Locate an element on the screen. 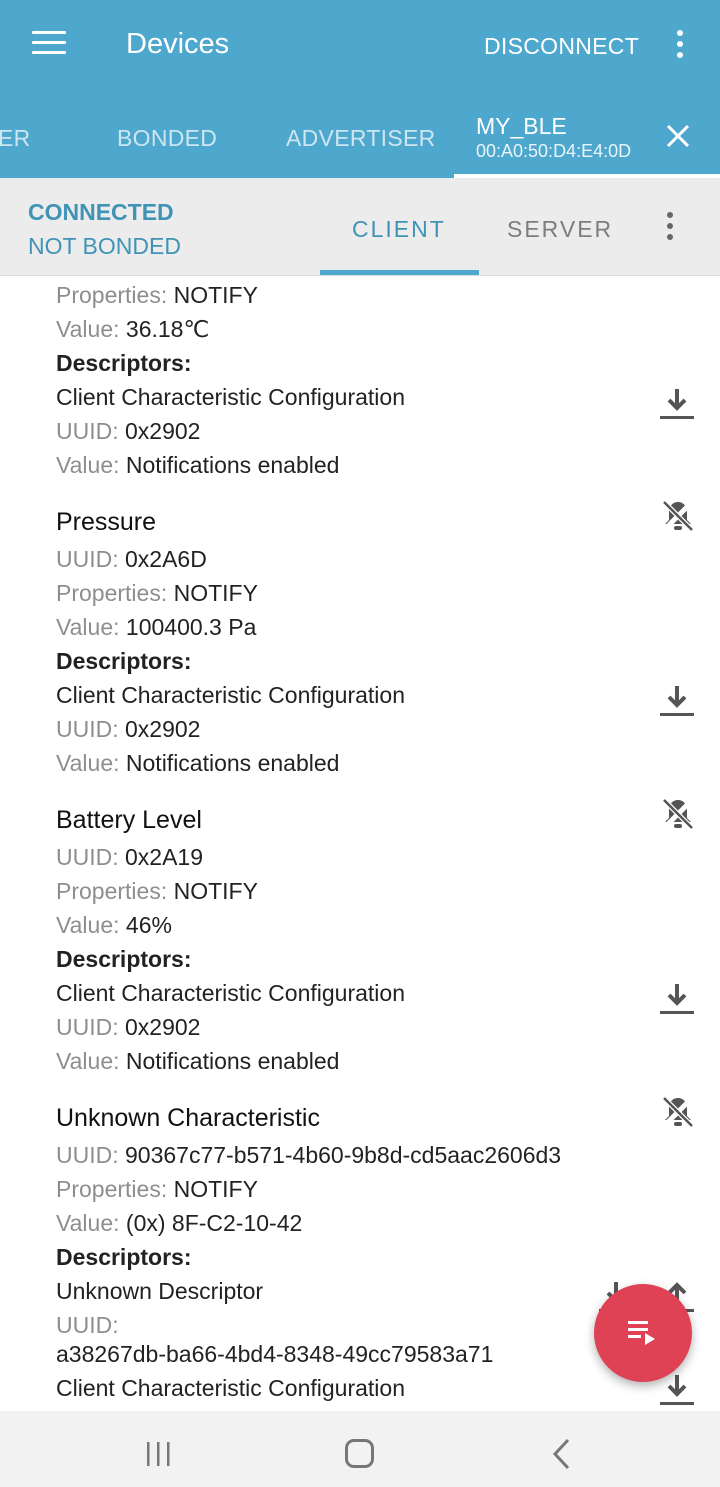 The height and width of the screenshot is (1487, 720). bond-status: NOT BONDED is located at coordinates (104, 246).